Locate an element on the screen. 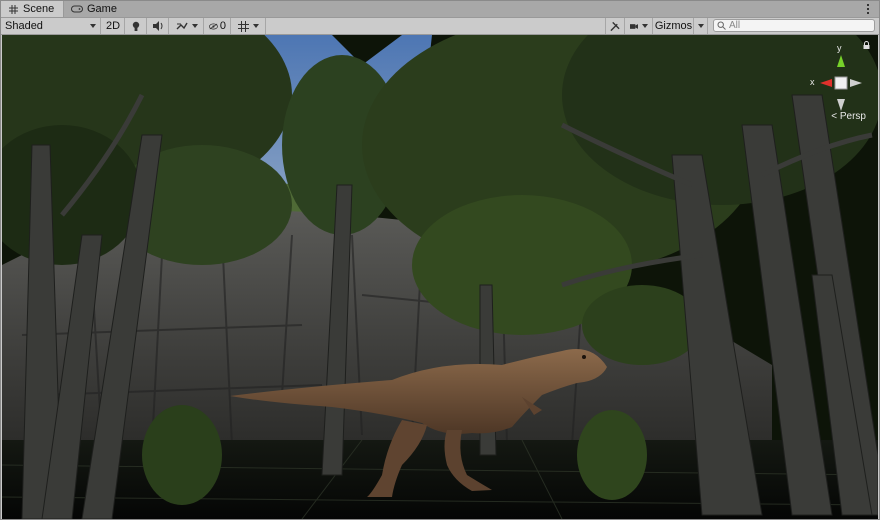 The image size is (880, 520). gizmos-label: Gizmos is located at coordinates (673, 26).